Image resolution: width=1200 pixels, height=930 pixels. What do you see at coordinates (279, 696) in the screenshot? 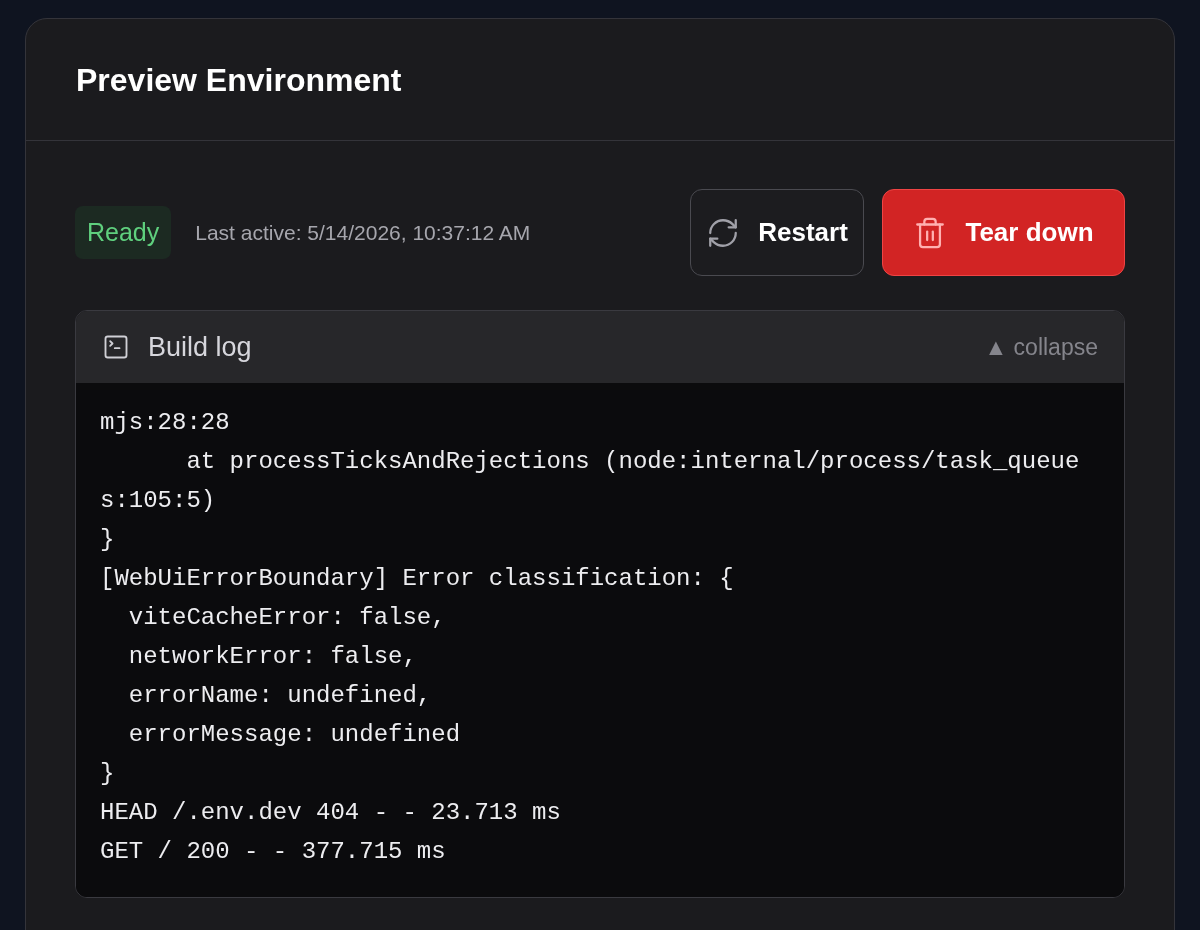
I see `log-line: errorName: undefined,` at bounding box center [279, 696].